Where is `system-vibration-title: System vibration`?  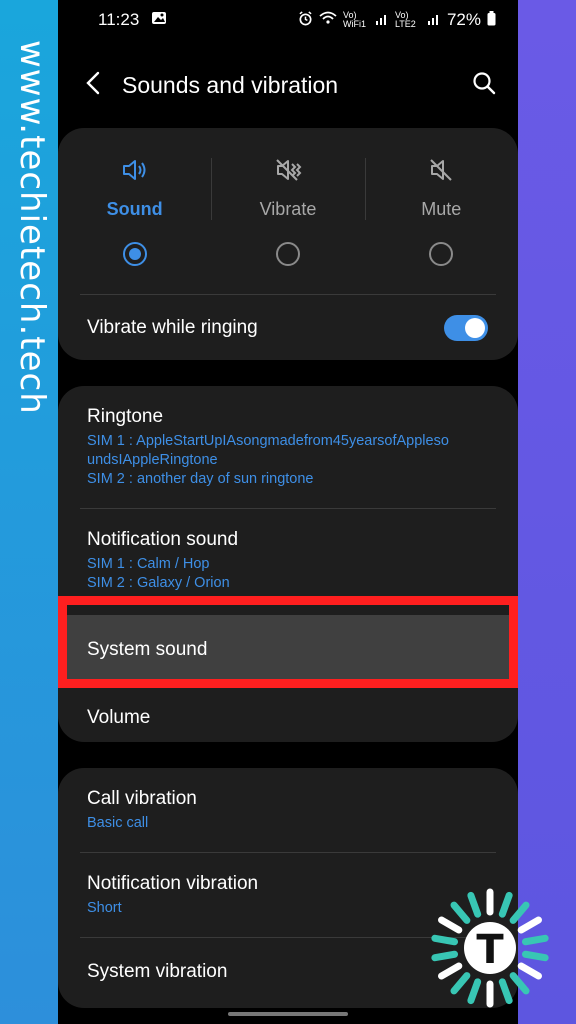 system-vibration-title: System vibration is located at coordinates (157, 971).